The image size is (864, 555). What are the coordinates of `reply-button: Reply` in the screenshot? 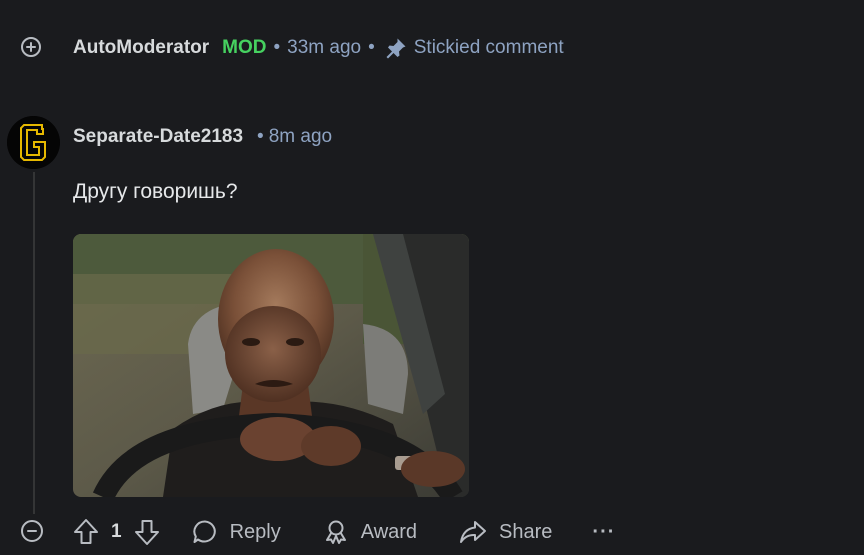 It's located at (236, 532).